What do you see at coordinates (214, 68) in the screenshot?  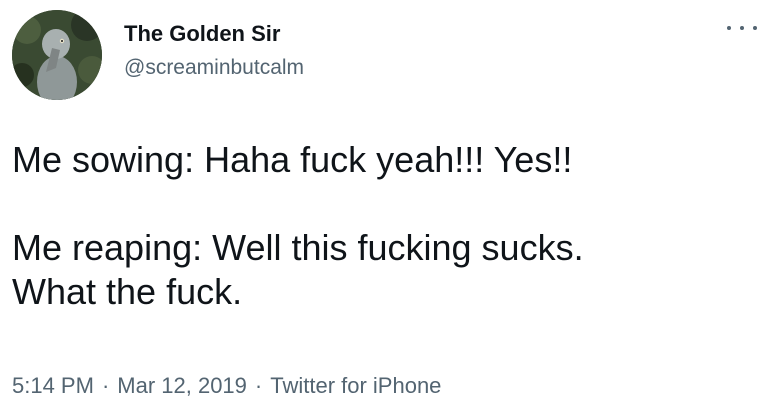 I see `user-handle: @screaminbutcalm` at bounding box center [214, 68].